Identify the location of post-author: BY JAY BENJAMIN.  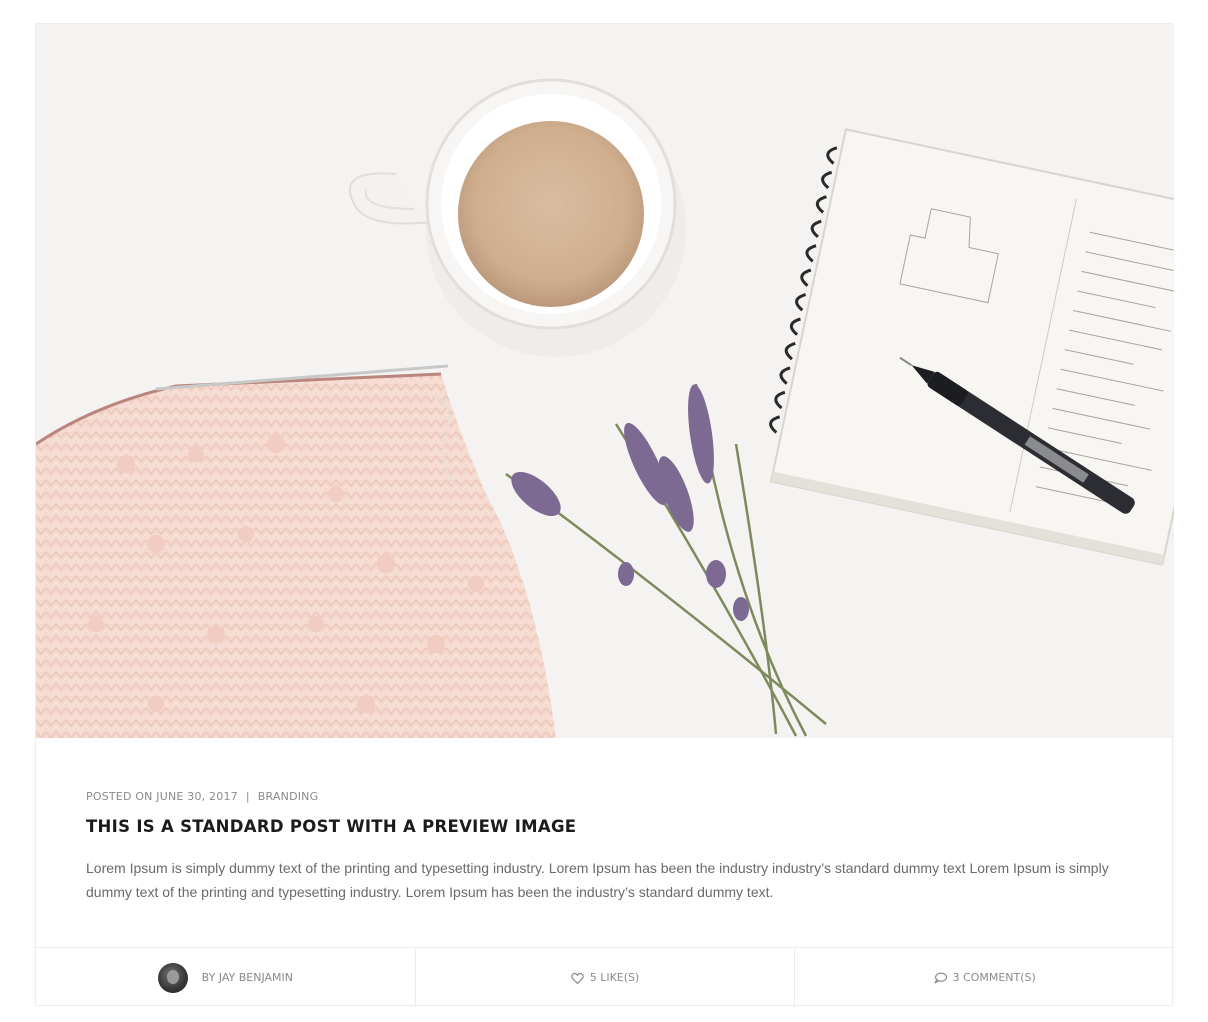
(225, 977).